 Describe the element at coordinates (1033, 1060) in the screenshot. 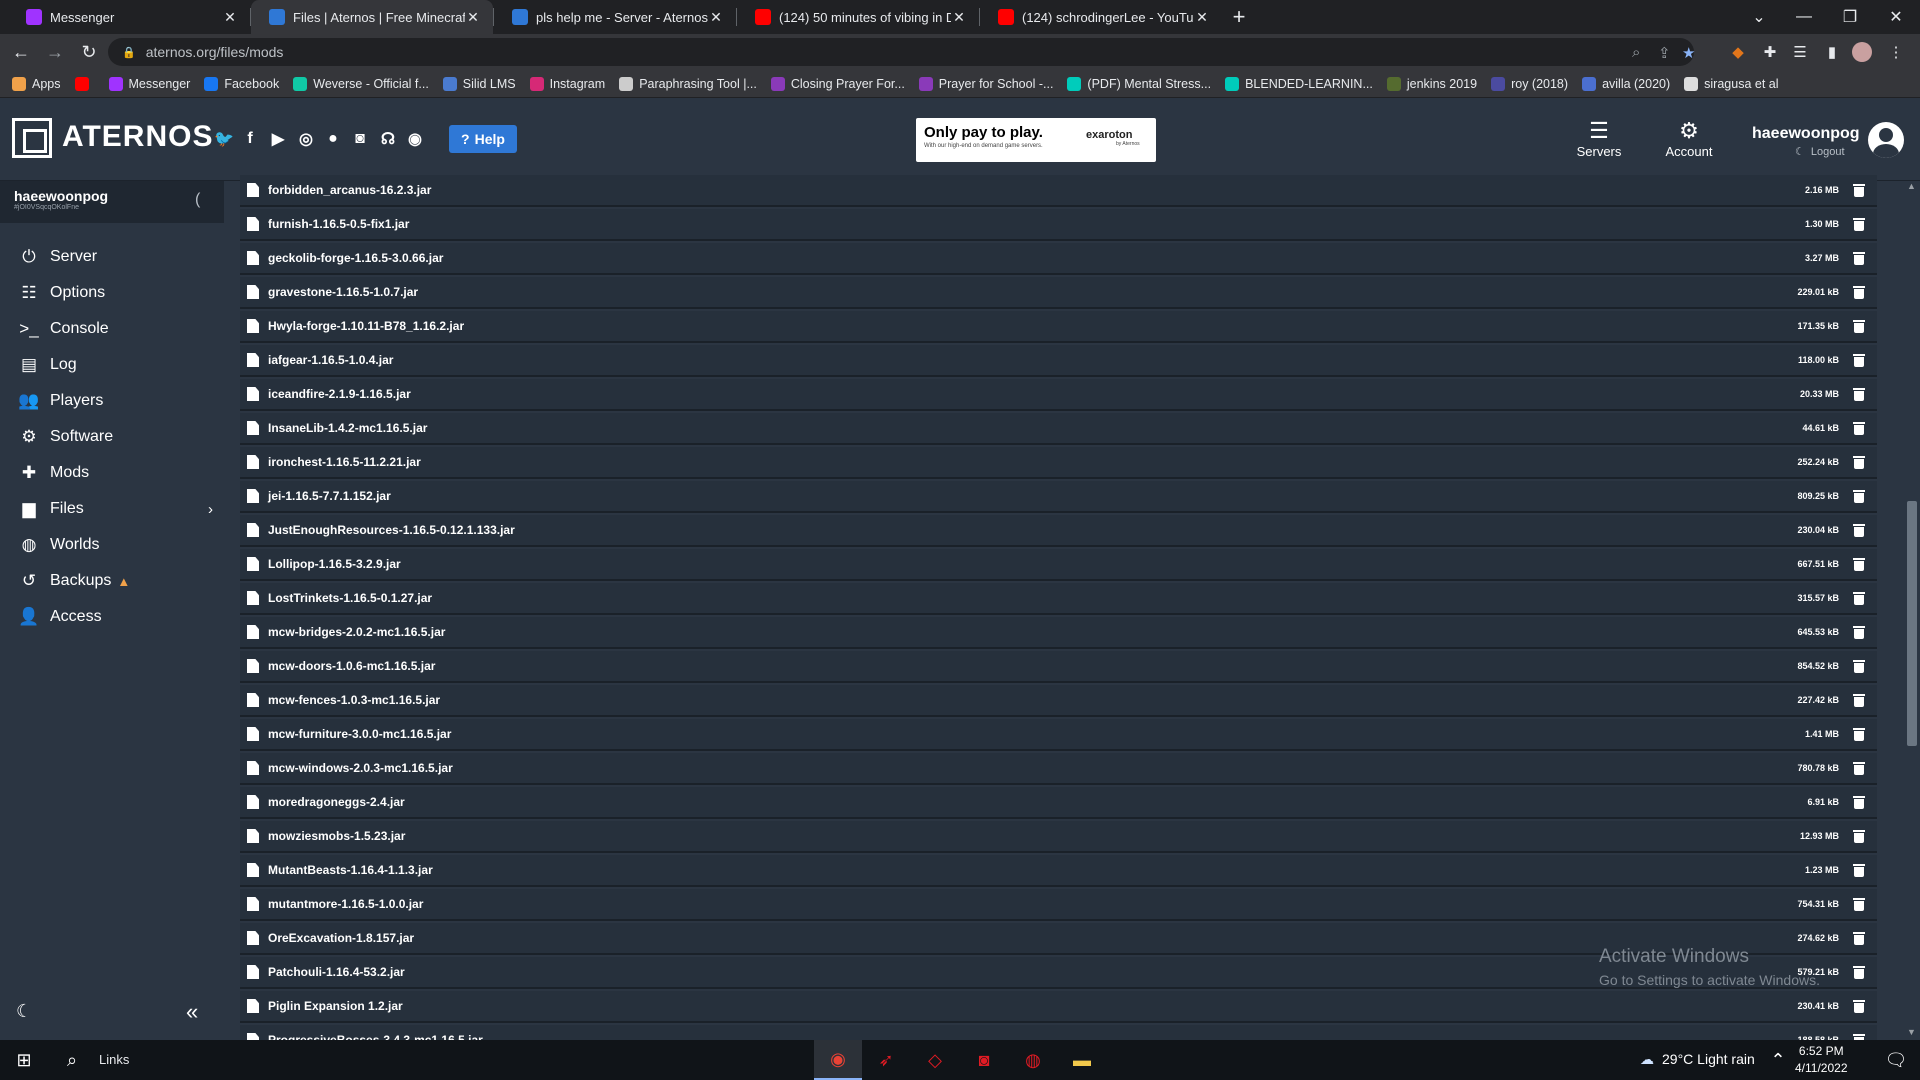

I see `spotify-taskbar-icon: ◍` at that location.